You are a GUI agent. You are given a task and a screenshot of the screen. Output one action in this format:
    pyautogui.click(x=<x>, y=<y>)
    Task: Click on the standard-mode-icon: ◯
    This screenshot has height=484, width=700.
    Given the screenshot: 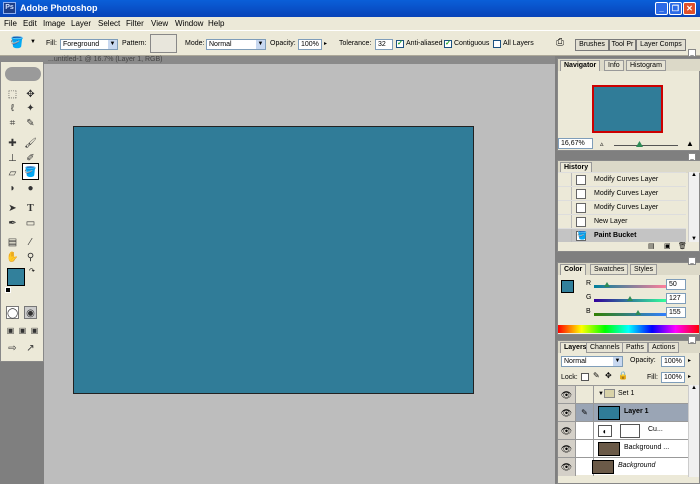 What is the action you would take?
    pyautogui.click(x=12, y=312)
    